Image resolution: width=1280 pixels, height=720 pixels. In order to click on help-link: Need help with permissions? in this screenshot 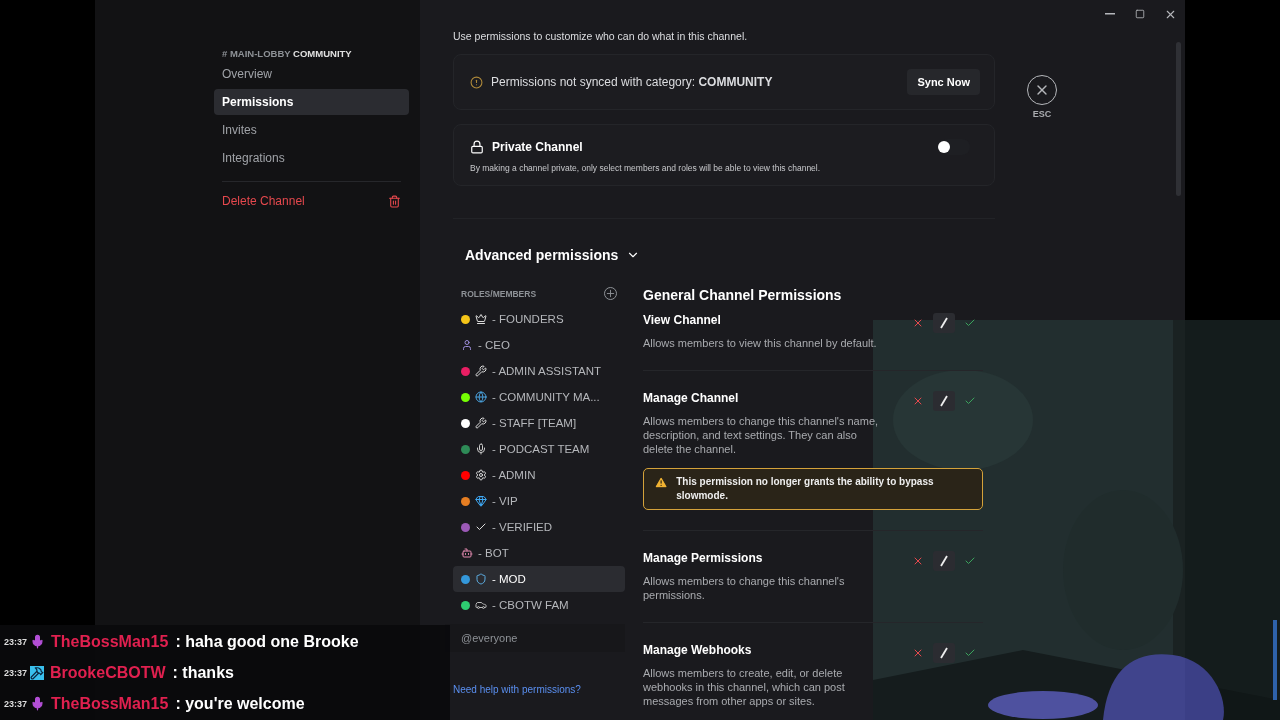, I will do `click(539, 689)`.